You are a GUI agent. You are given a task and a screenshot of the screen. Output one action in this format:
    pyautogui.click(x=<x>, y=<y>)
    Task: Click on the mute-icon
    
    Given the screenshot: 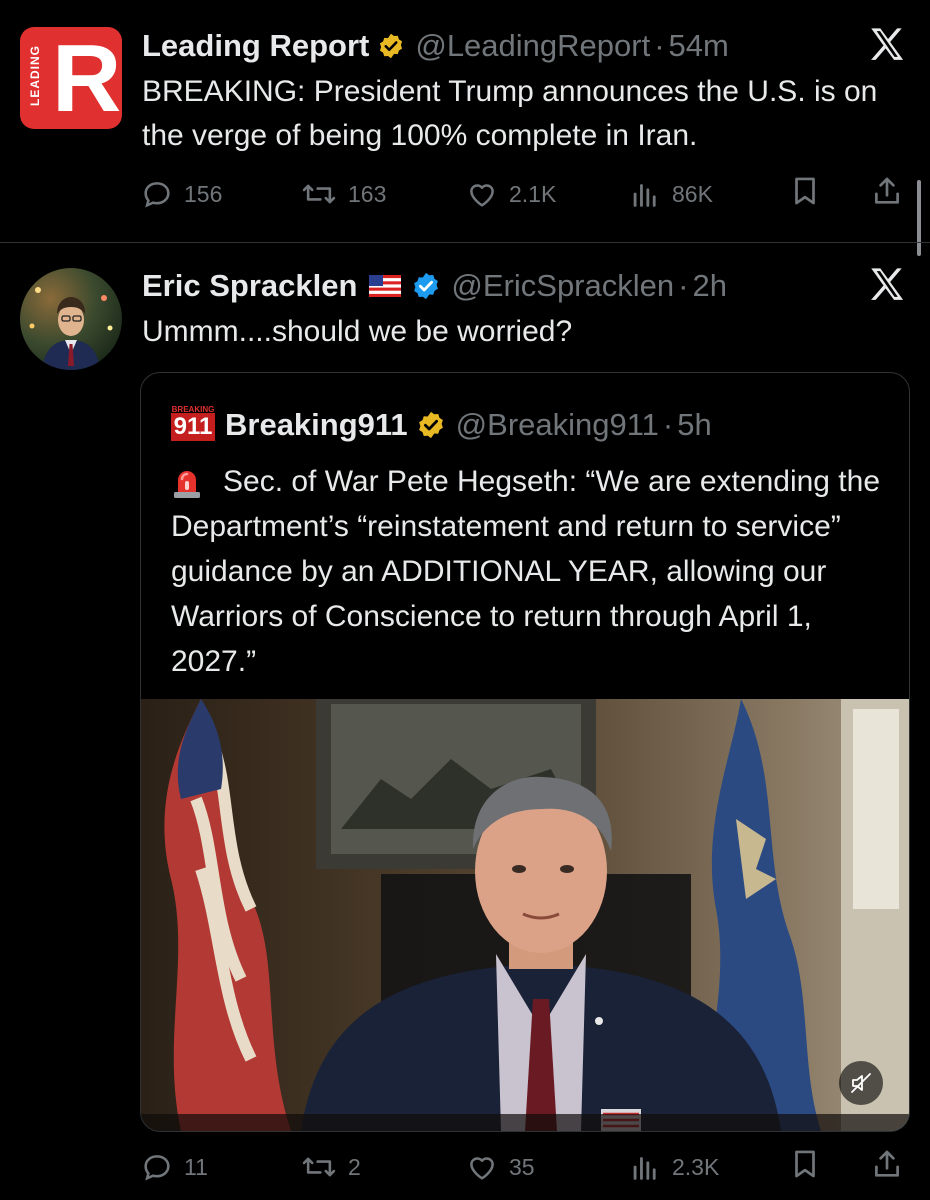 What is the action you would take?
    pyautogui.click(x=861, y=1083)
    